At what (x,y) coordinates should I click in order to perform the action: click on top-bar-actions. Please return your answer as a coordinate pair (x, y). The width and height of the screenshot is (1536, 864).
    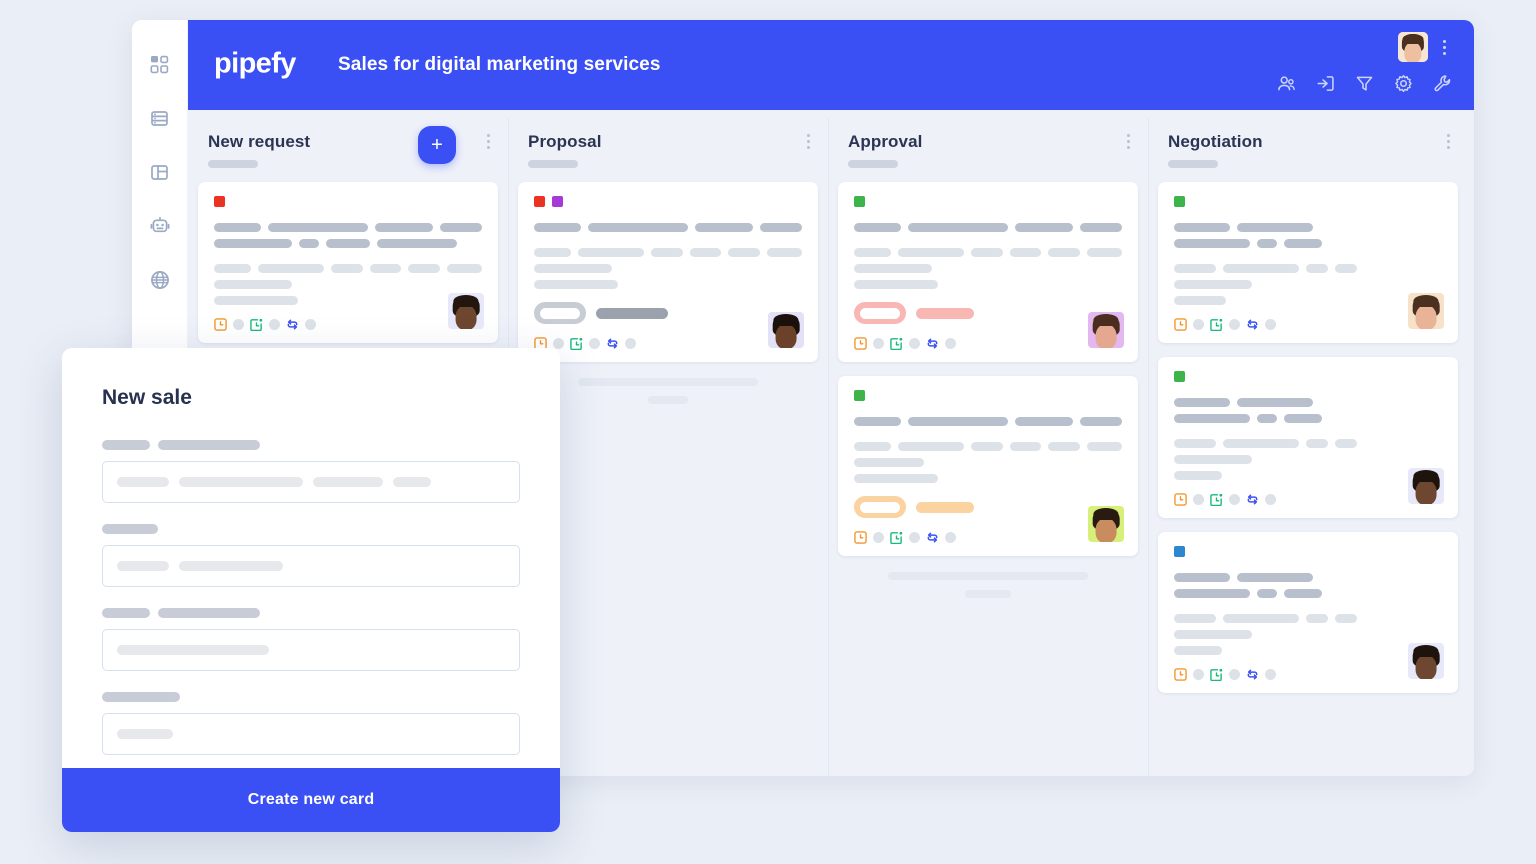
    Looking at the image, I should click on (1364, 83).